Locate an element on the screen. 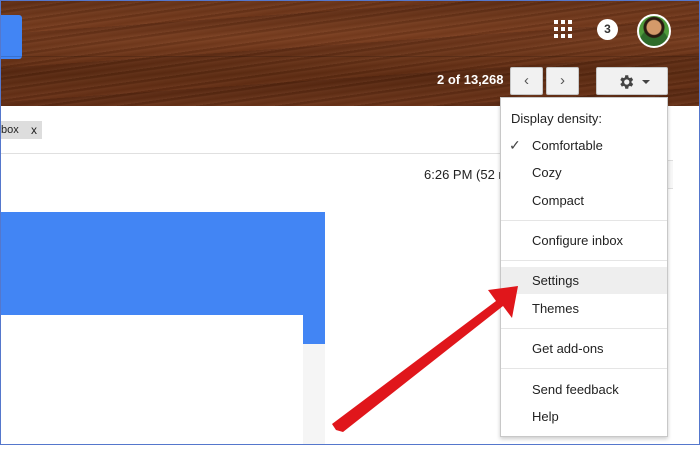 The width and height of the screenshot is (700, 450). chevron-left-icon: ‹ is located at coordinates (526, 80).